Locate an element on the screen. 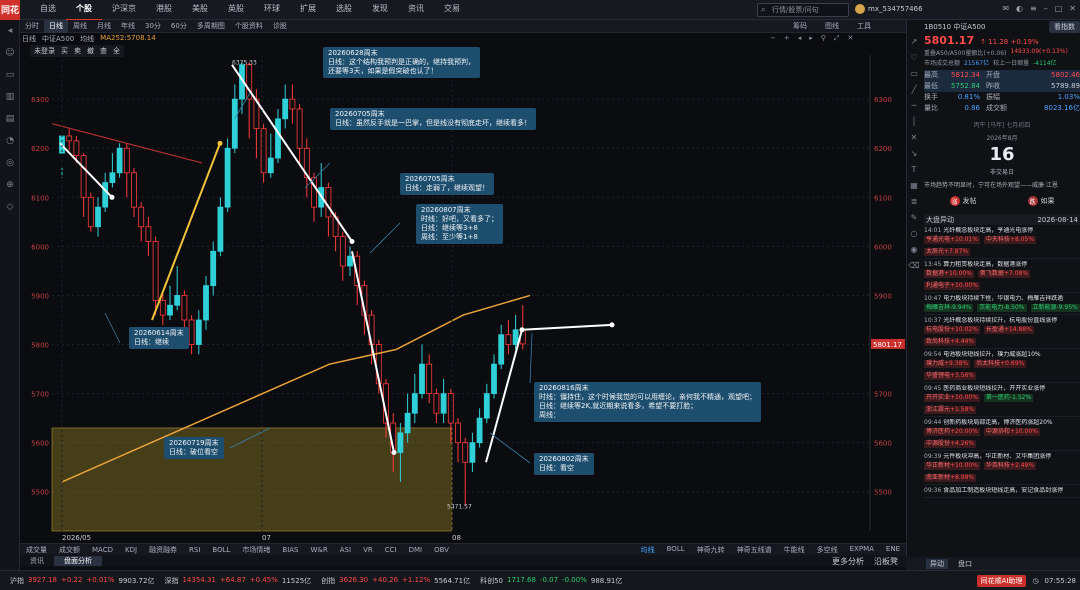 Image resolution: width=1080 pixels, height=590 pixels. stock-chip: 奥飞数据+7.08% is located at coordinates (1004, 274).